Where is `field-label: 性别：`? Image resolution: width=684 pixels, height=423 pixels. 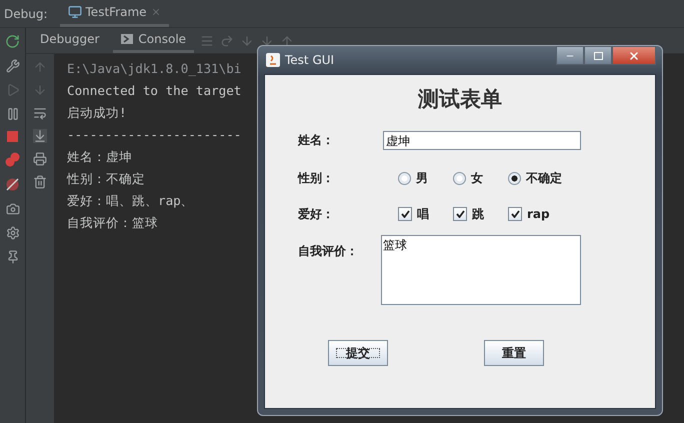
field-label: 性别： is located at coordinates (316, 178).